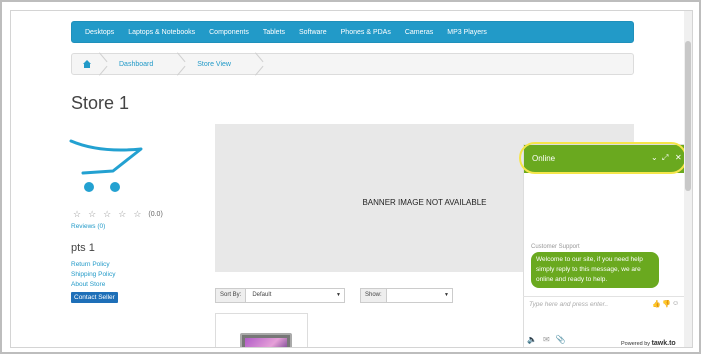 Image resolution: width=701 pixels, height=354 pixels. I want to click on powered-by-label: Powered by, so click(636, 344).